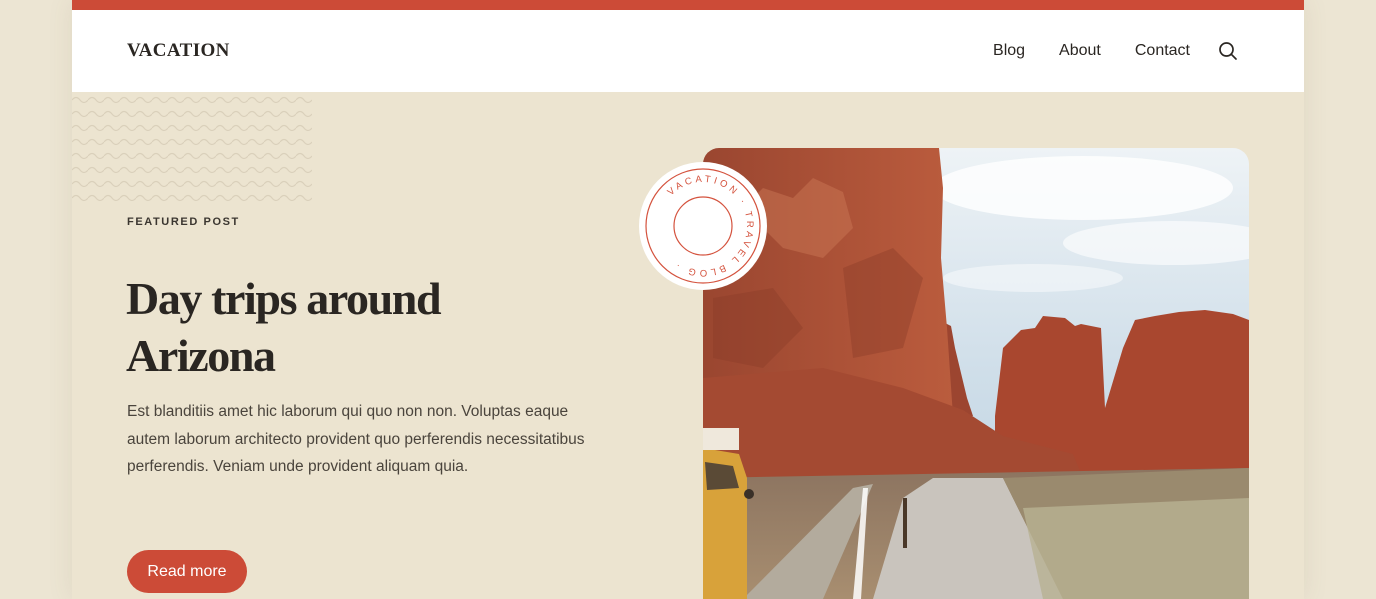 The height and width of the screenshot is (599, 1376). What do you see at coordinates (178, 51) in the screenshot?
I see `site-title: VACATION` at bounding box center [178, 51].